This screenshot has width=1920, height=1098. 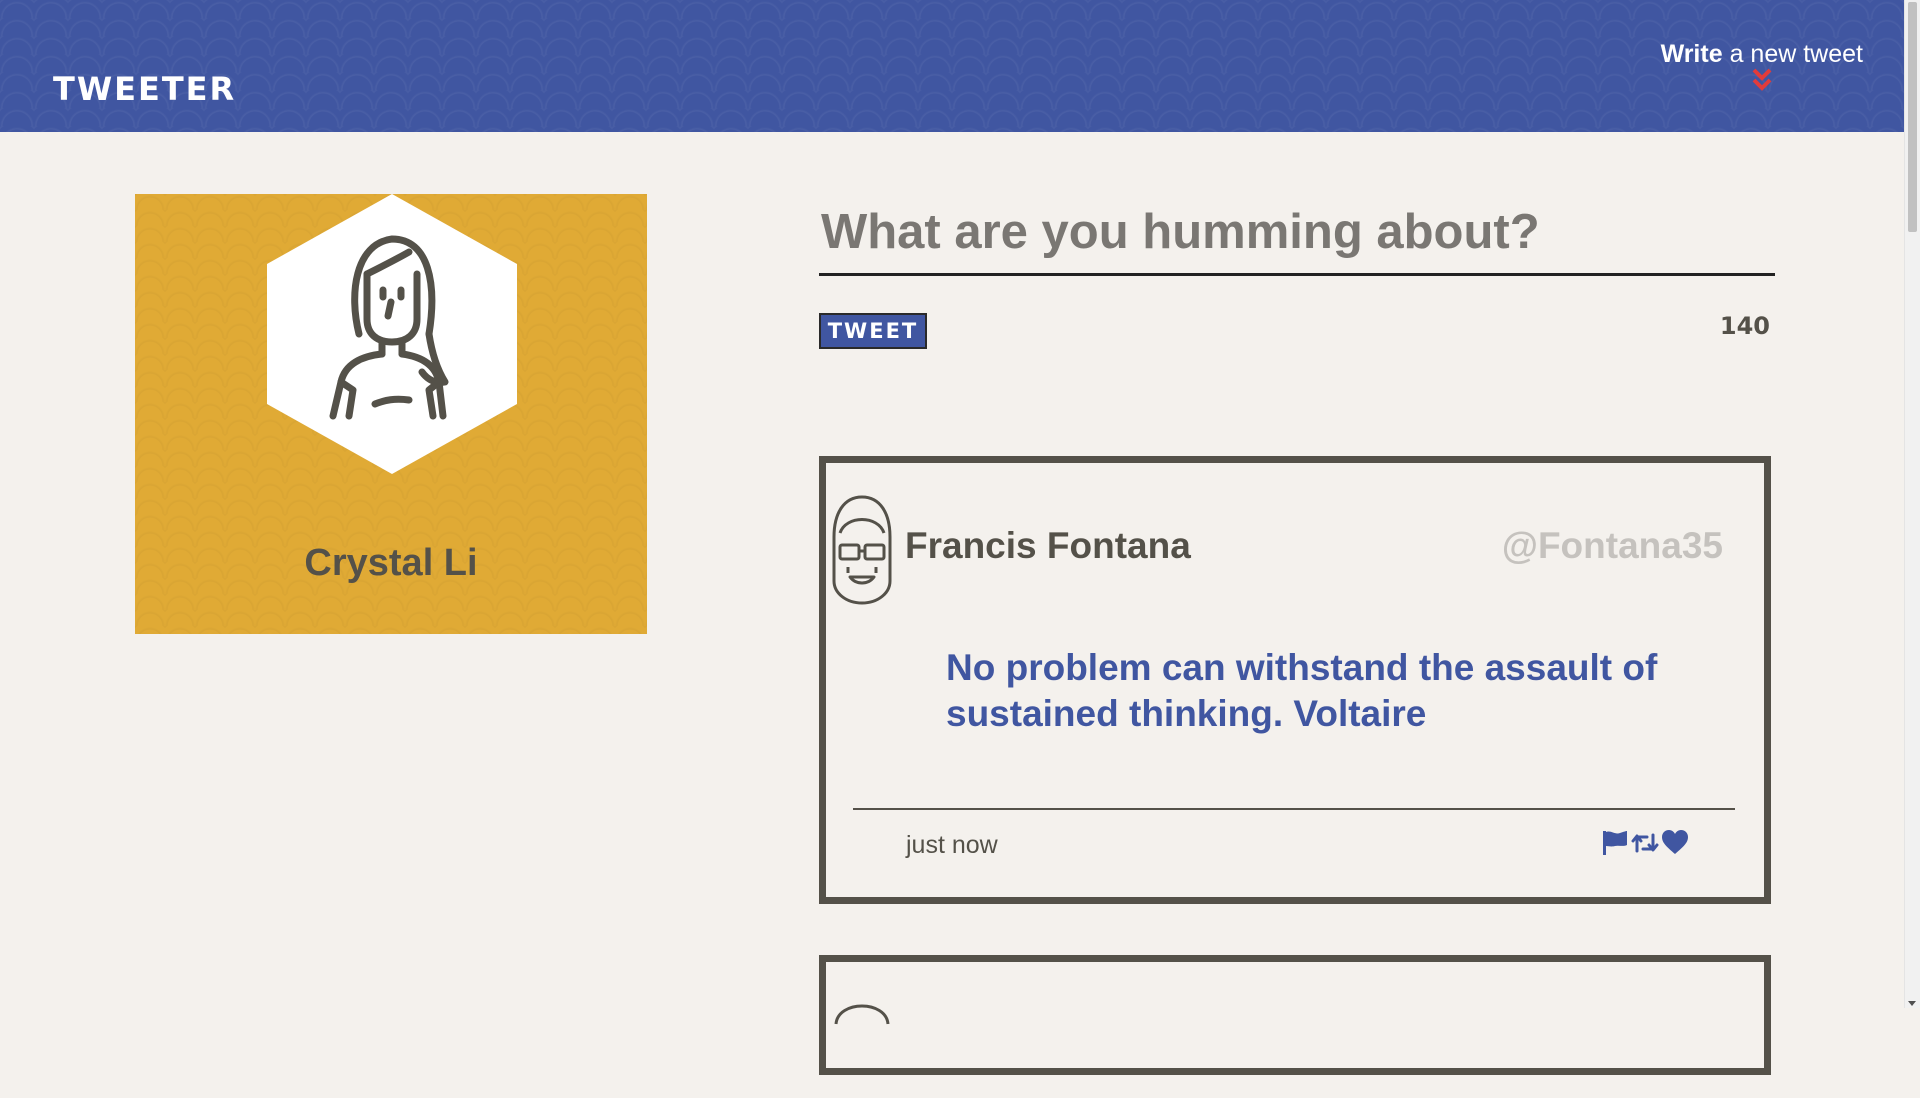 I want to click on tweet-timestamp: just now, so click(x=952, y=845).